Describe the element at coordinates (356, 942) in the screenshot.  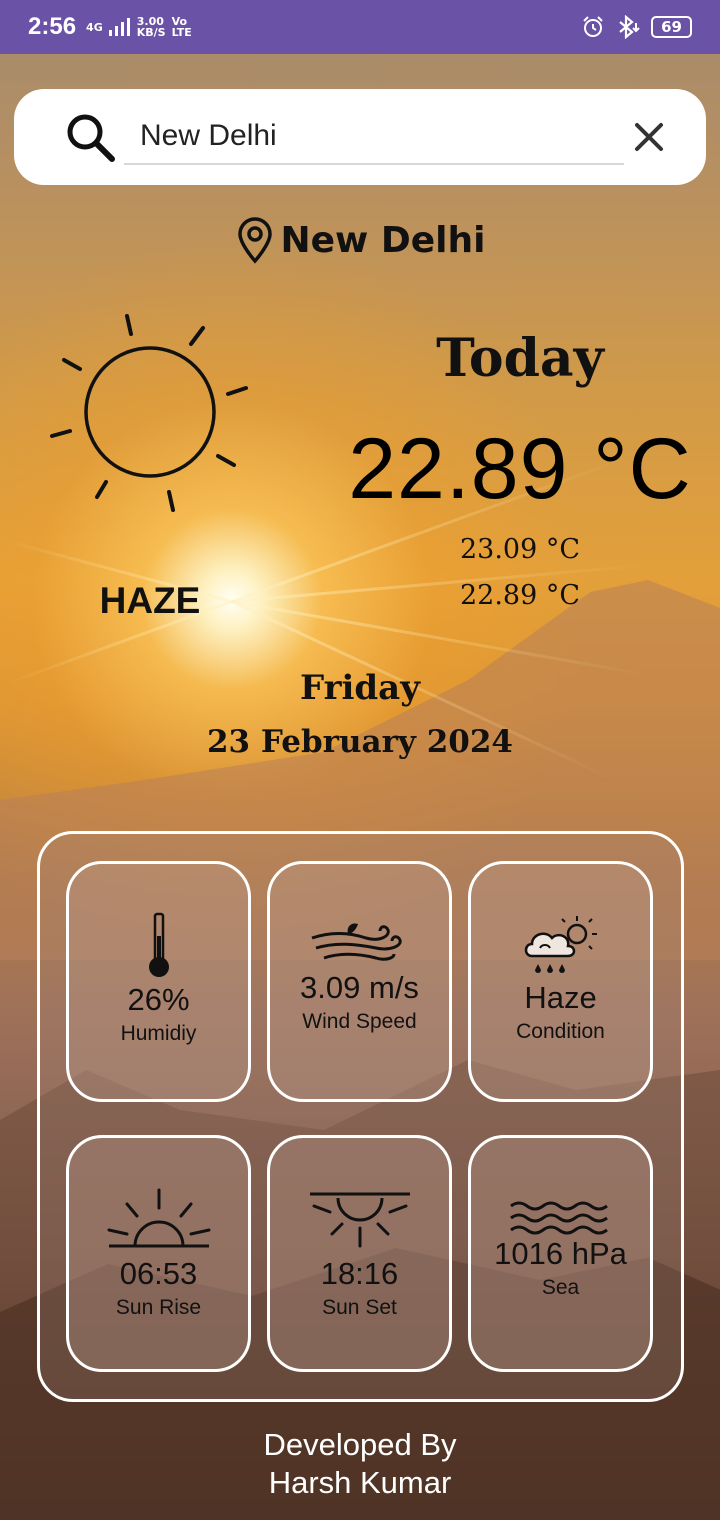
I see `wind-icon` at that location.